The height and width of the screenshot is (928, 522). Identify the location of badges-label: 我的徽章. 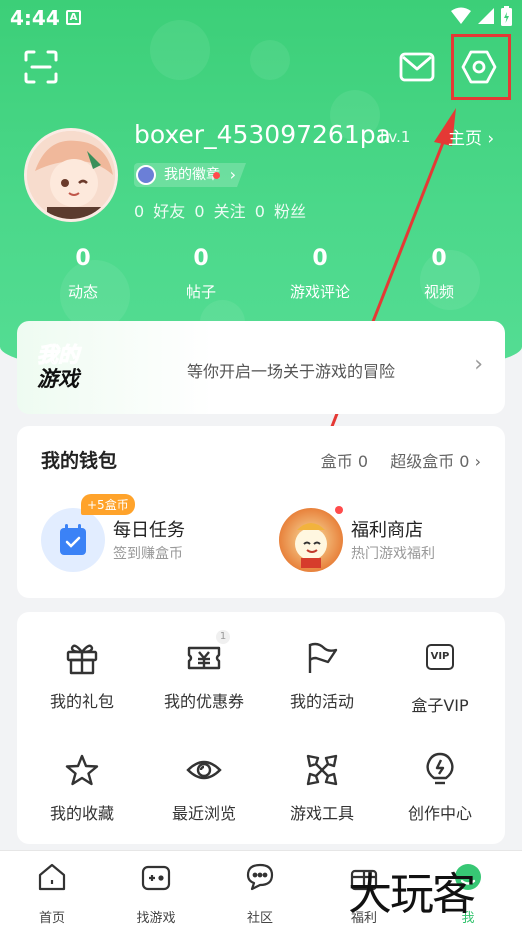
(192, 175).